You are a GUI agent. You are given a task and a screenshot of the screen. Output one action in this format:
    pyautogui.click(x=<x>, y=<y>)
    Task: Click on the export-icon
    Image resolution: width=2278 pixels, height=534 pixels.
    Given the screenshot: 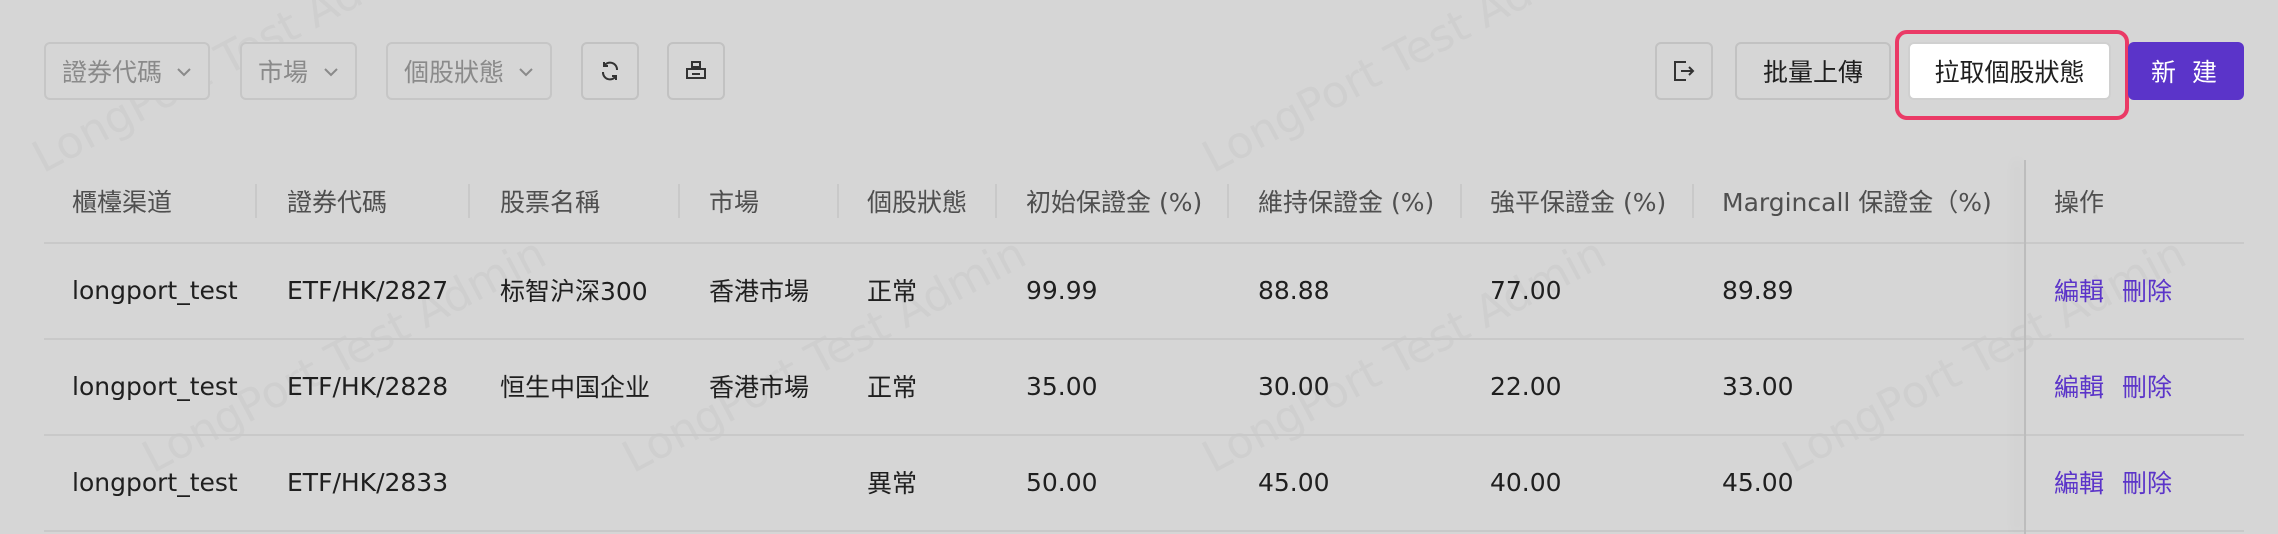 What is the action you would take?
    pyautogui.click(x=1684, y=71)
    